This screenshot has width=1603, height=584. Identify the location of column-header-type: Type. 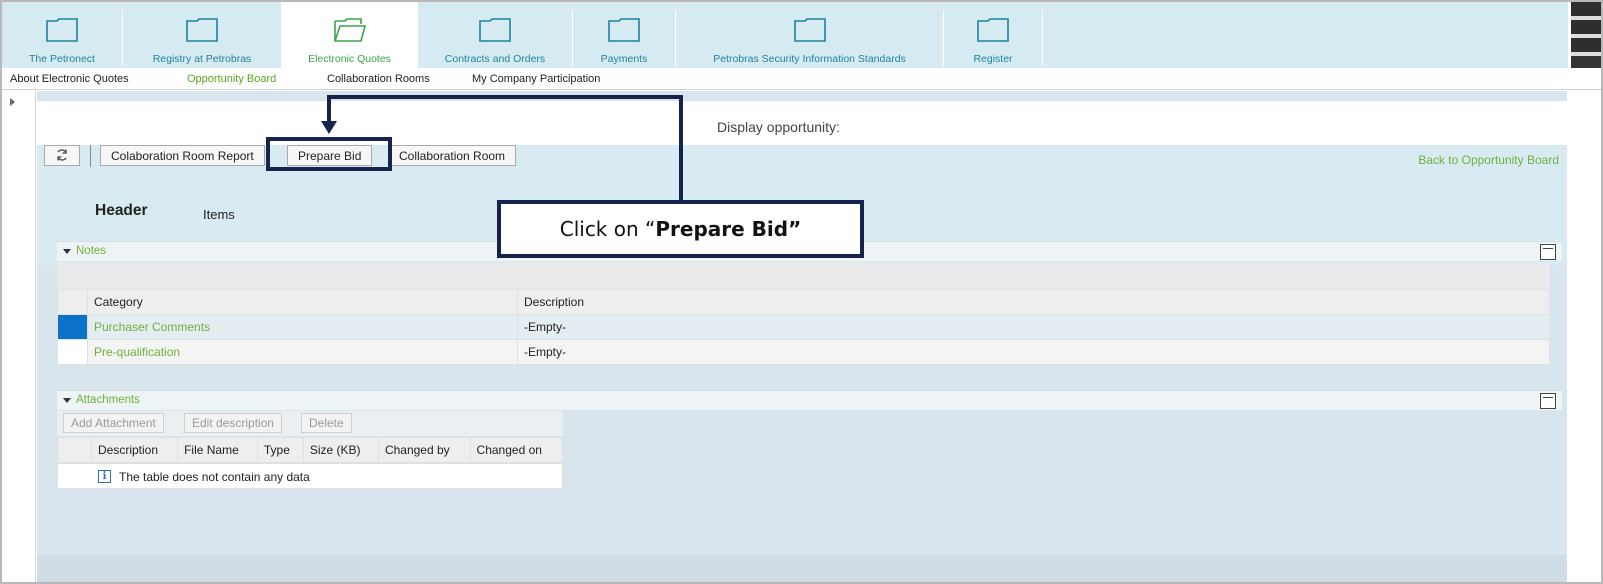
(280, 450).